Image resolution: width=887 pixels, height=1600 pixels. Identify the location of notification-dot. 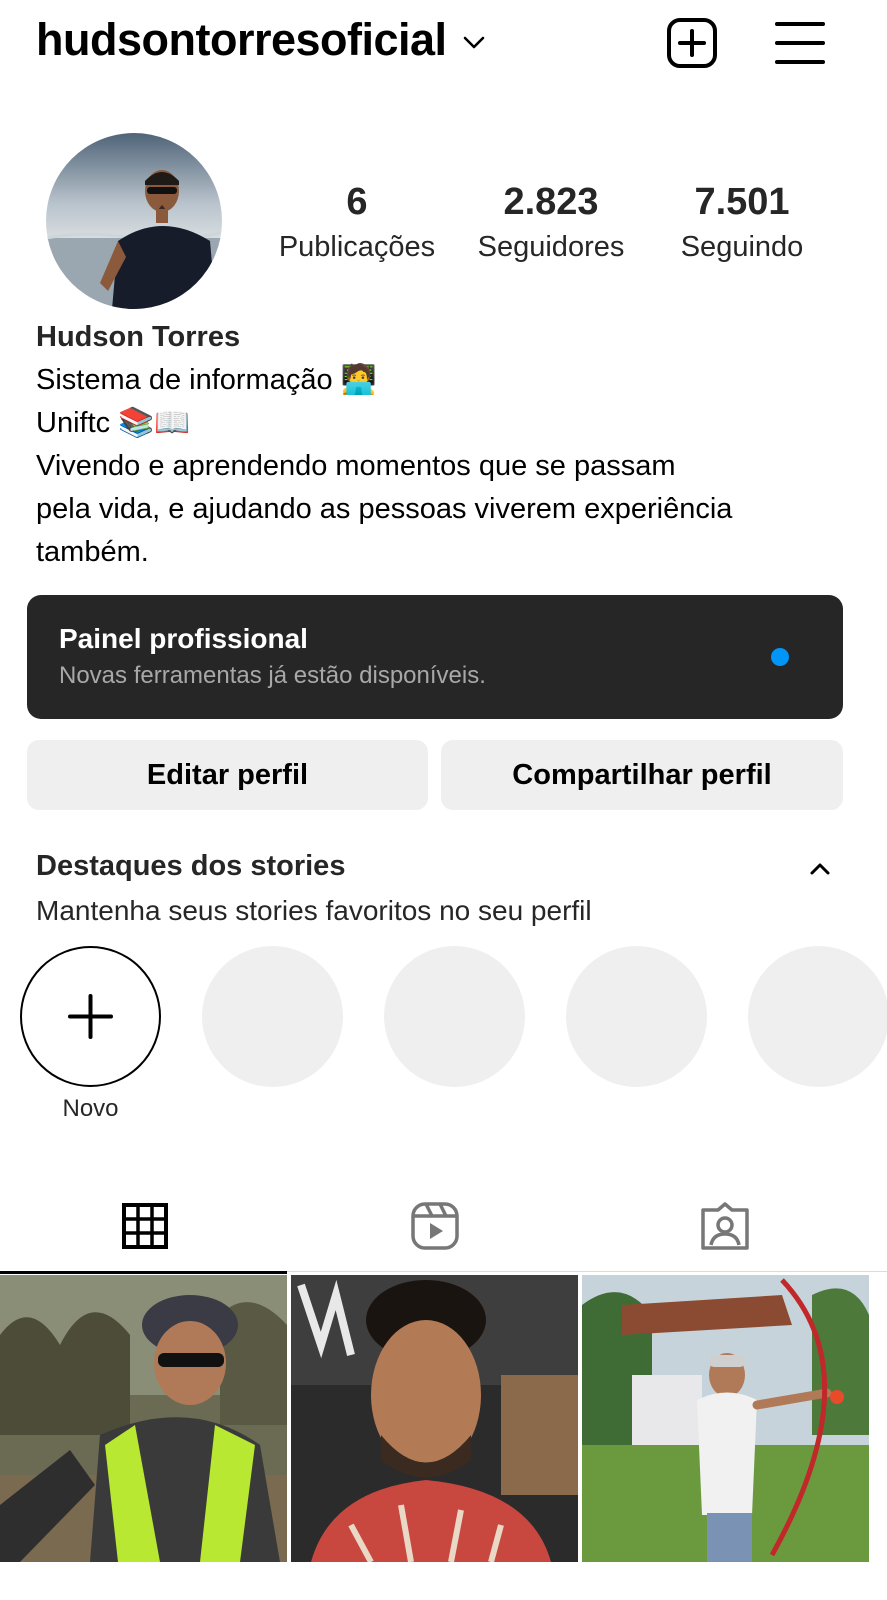
(780, 657).